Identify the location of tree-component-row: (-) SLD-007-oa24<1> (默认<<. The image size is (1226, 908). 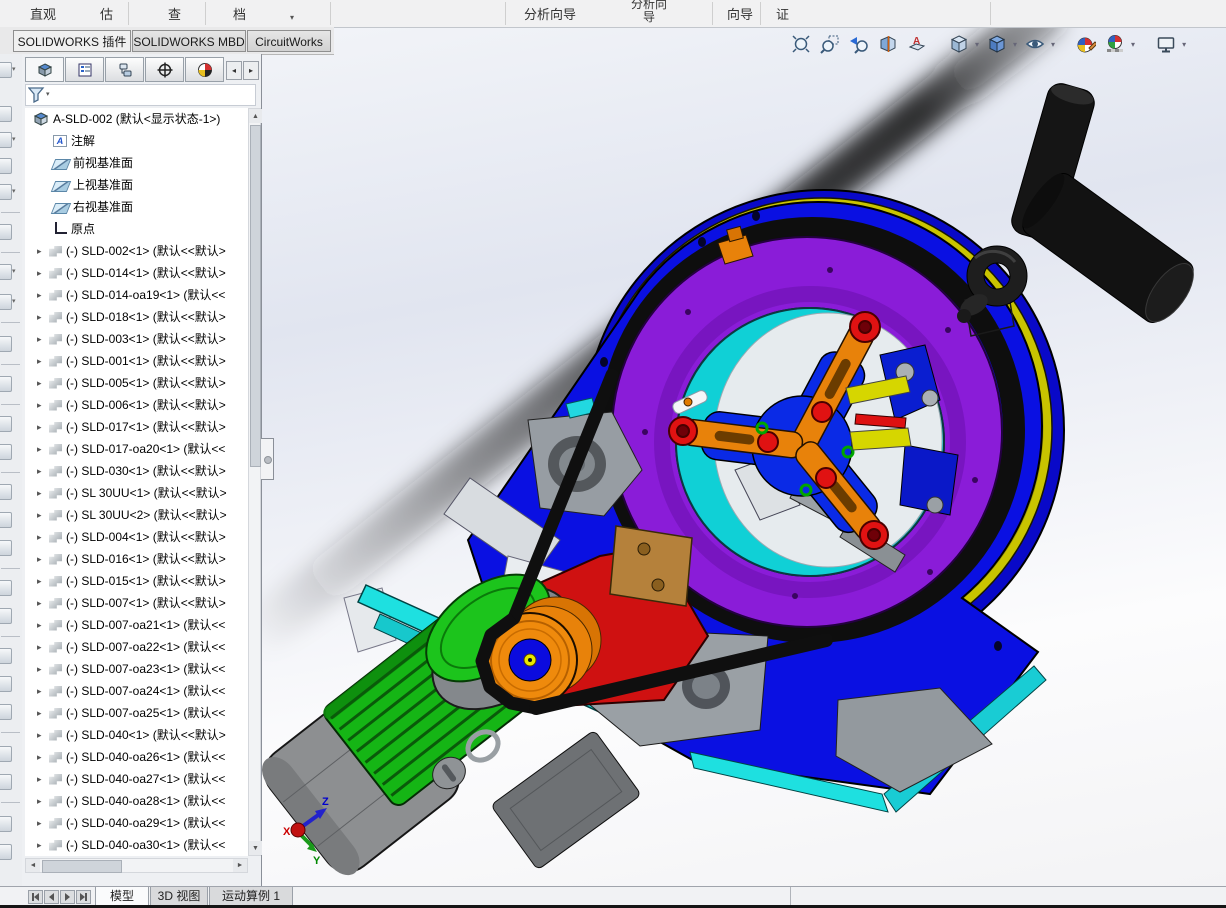
(136, 691).